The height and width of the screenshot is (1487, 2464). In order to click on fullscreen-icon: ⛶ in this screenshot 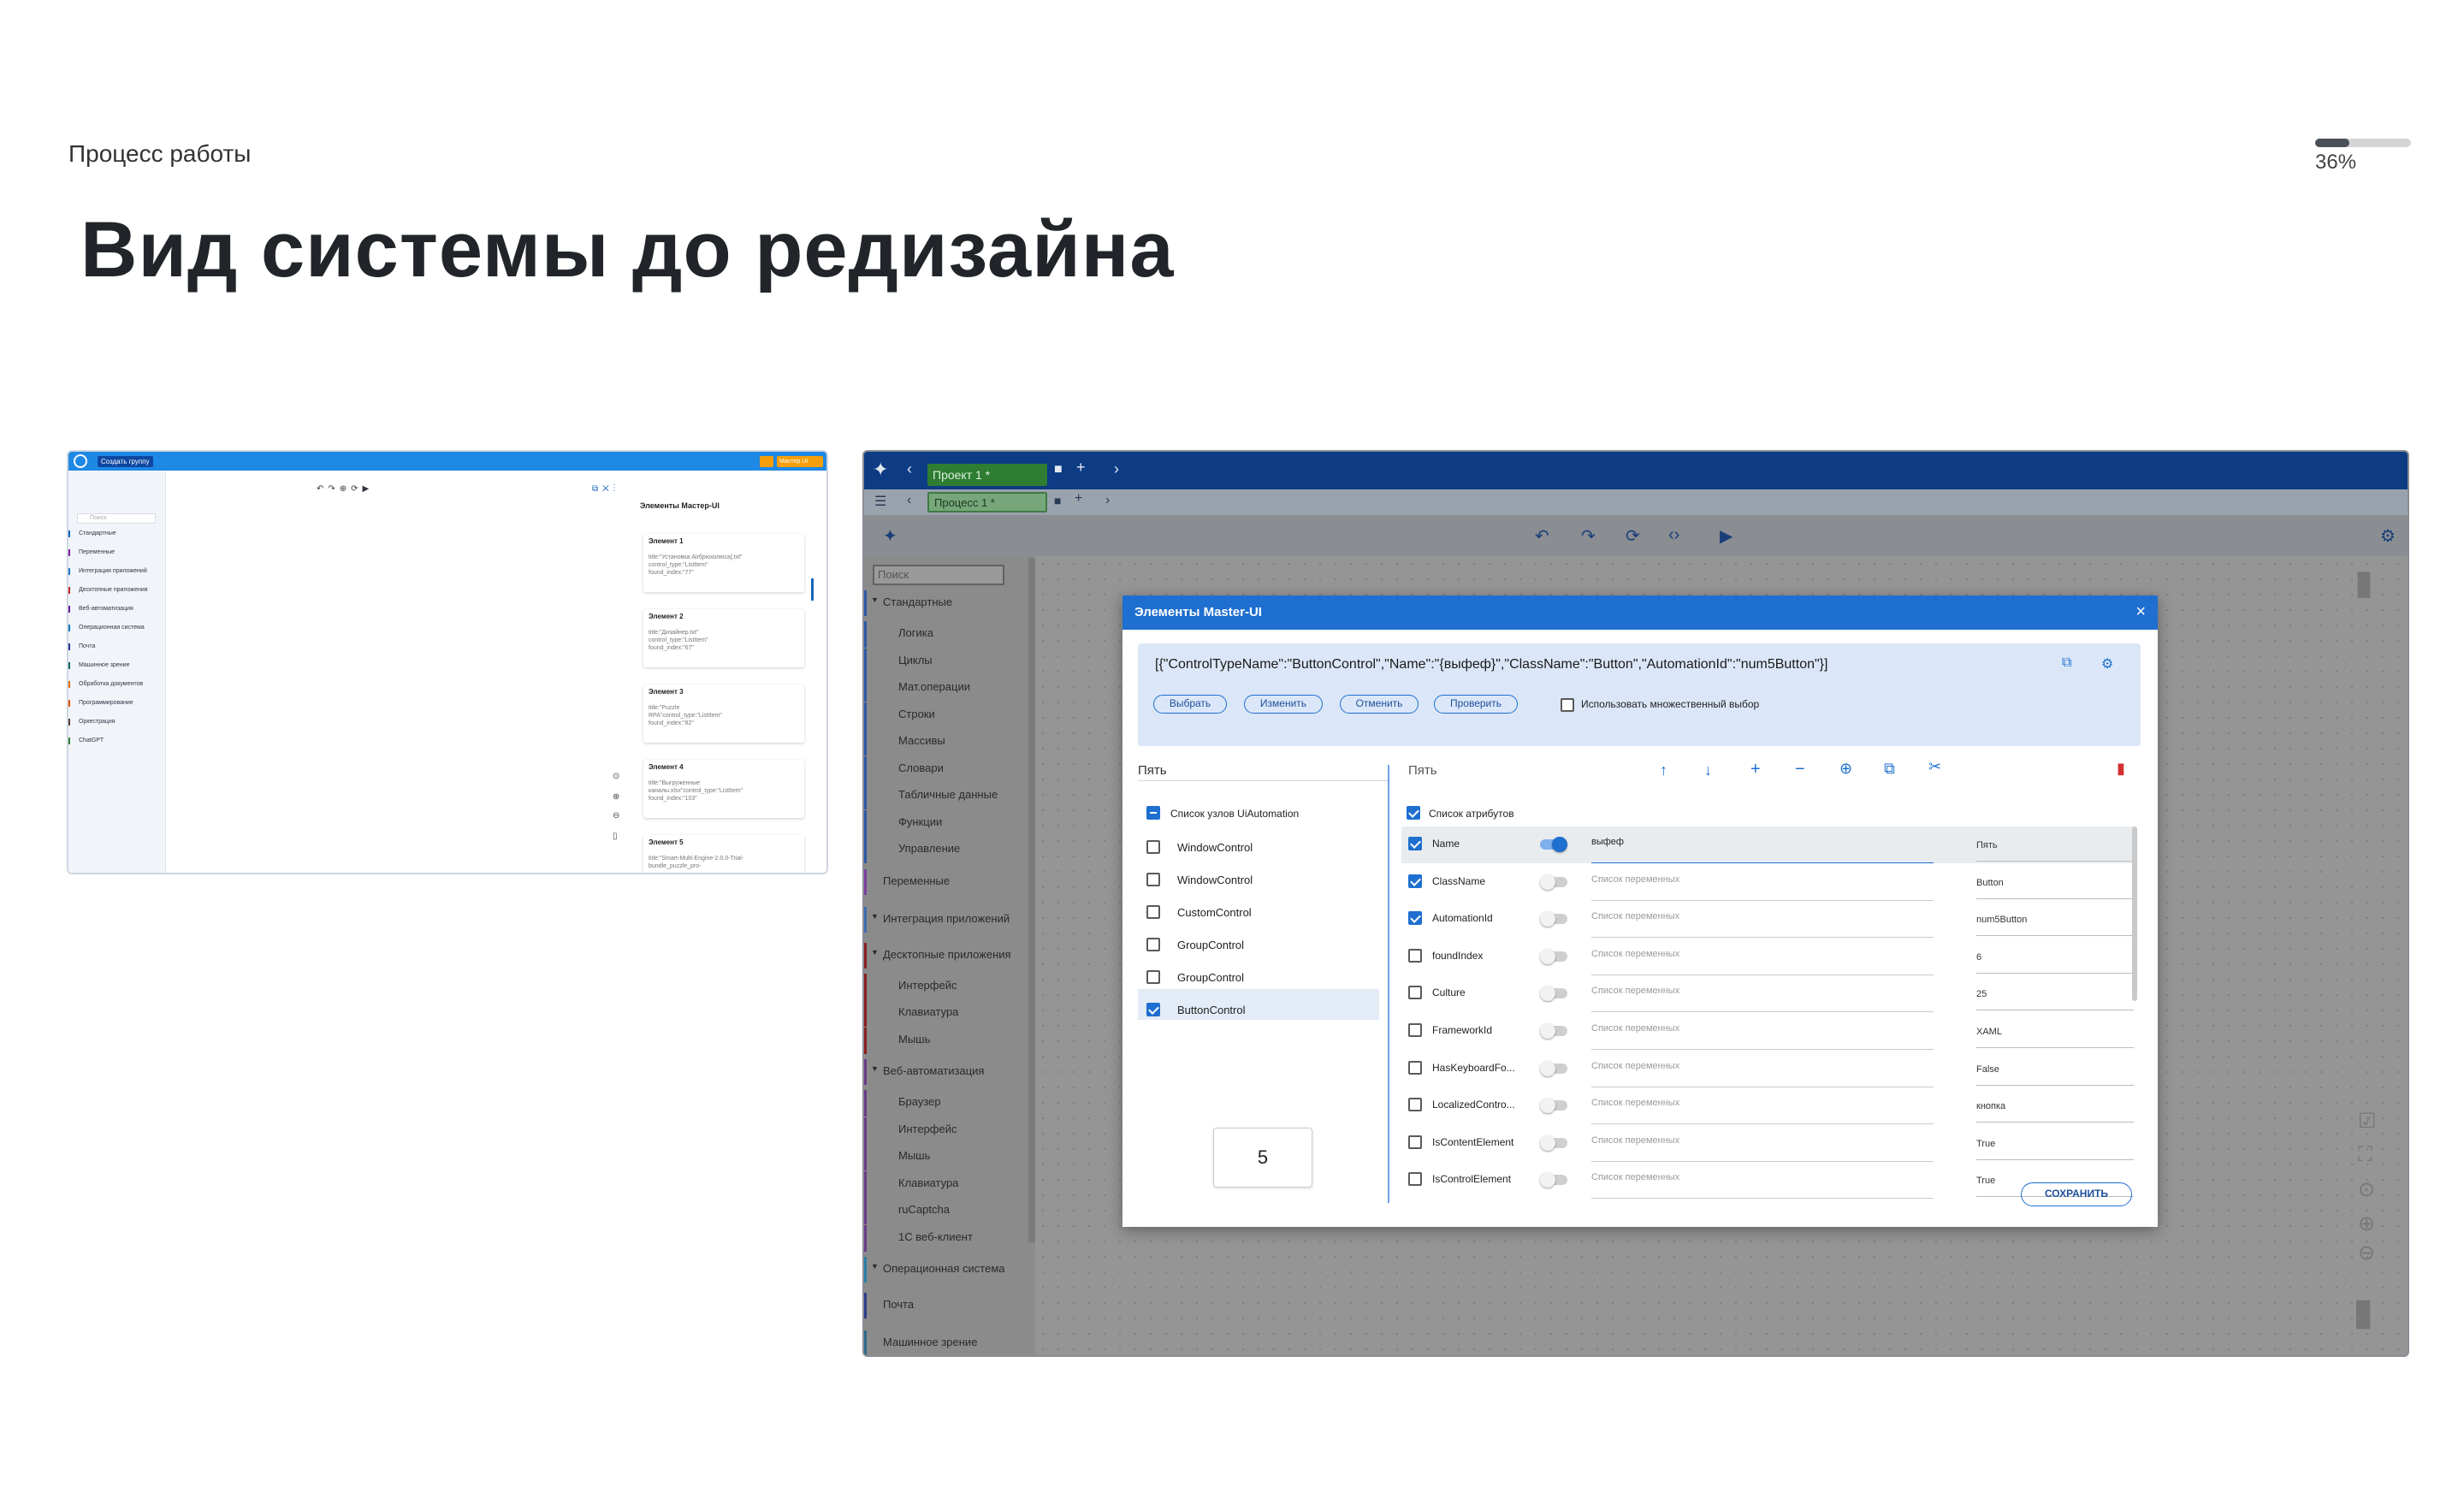, I will do `click(2365, 1155)`.